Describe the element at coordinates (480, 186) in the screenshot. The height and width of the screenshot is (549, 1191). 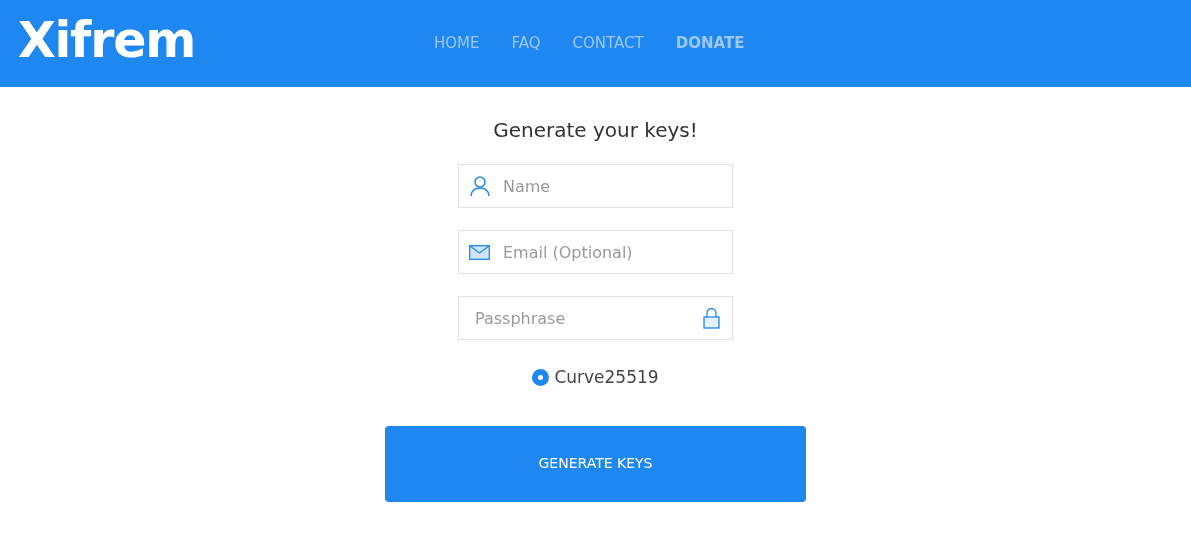
I see `person-icon` at that location.